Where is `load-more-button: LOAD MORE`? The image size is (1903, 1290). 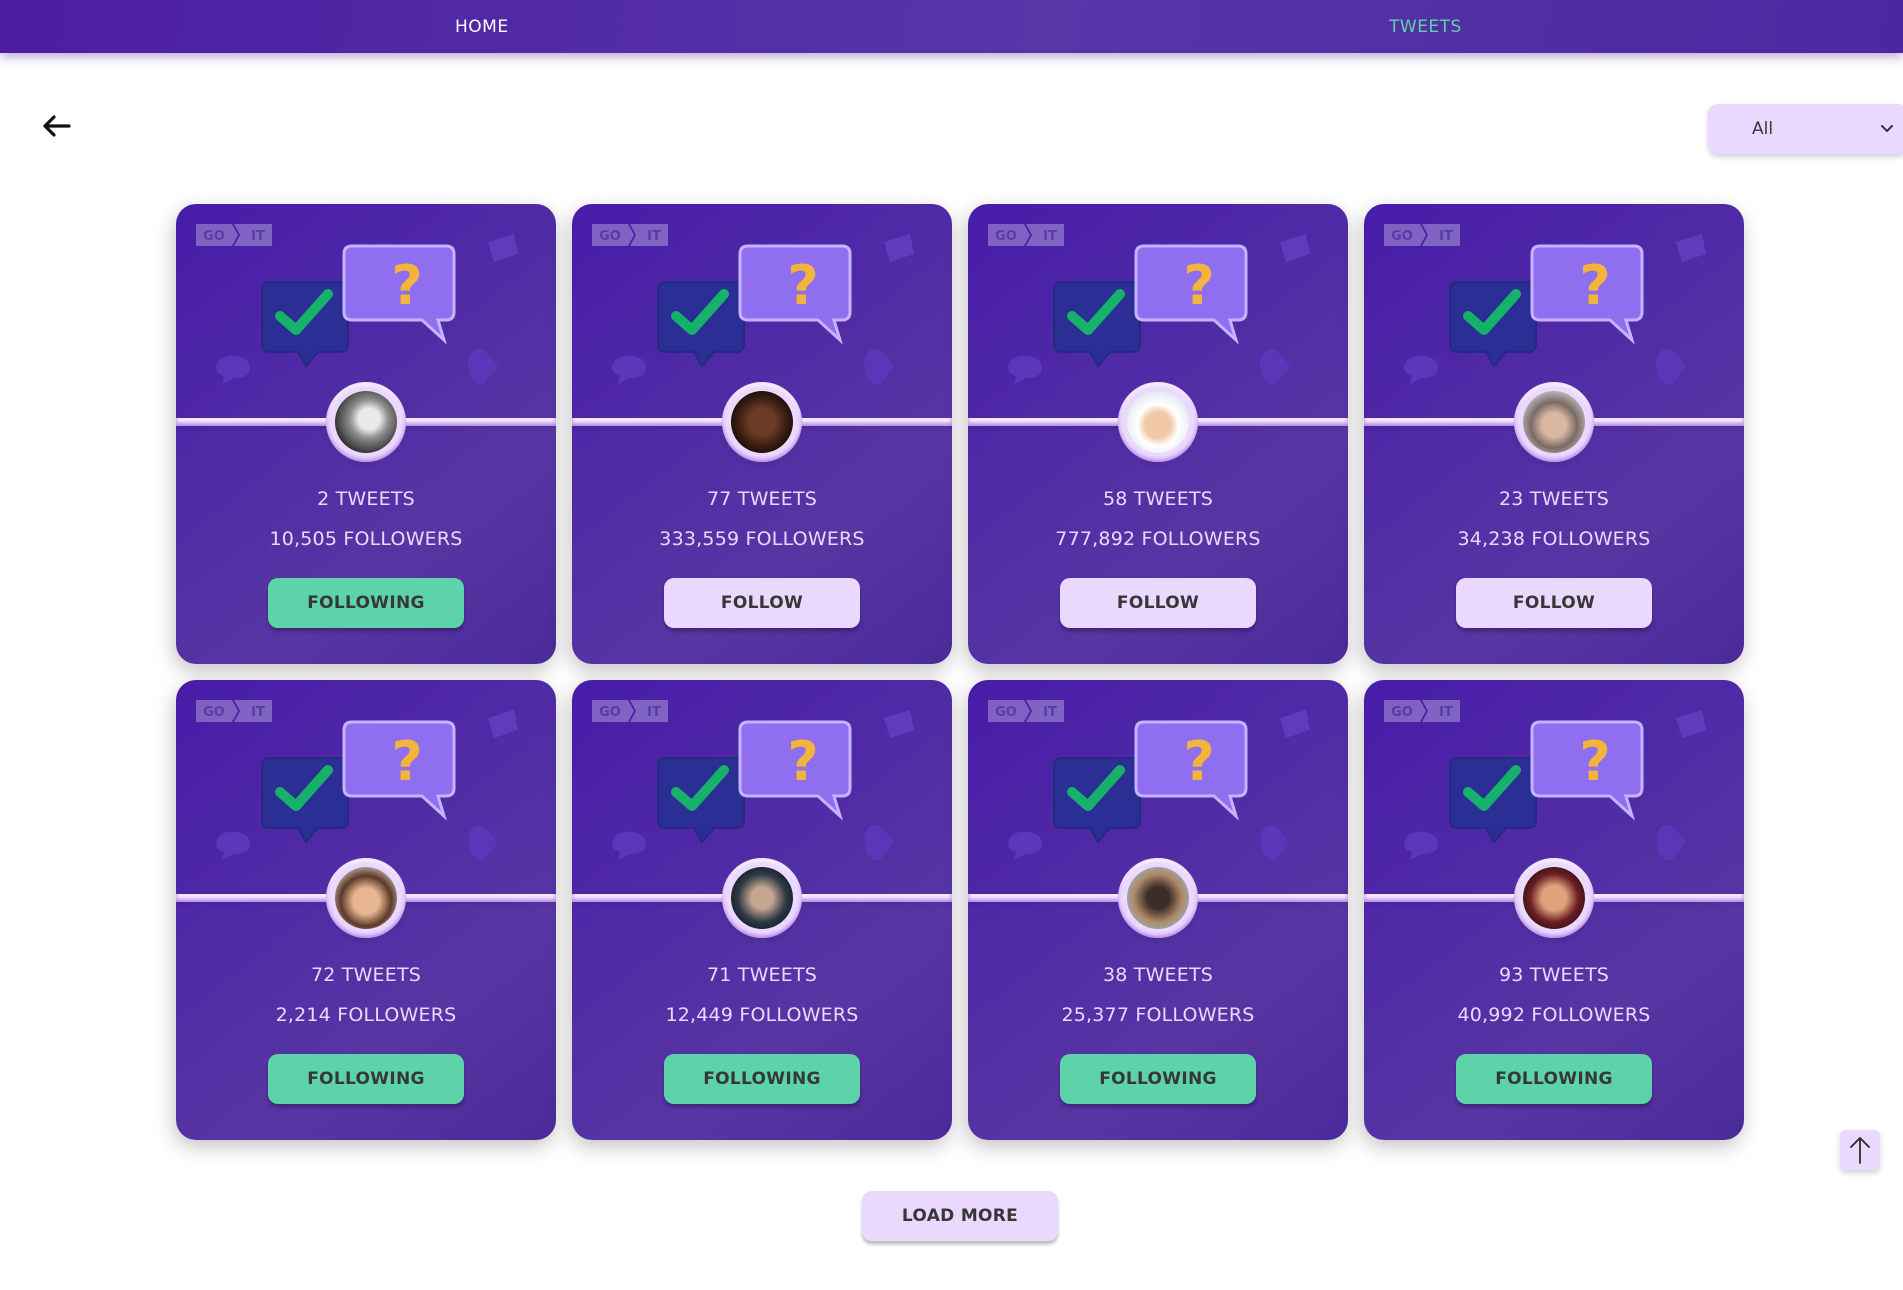
load-more-button: LOAD MORE is located at coordinates (960, 1216).